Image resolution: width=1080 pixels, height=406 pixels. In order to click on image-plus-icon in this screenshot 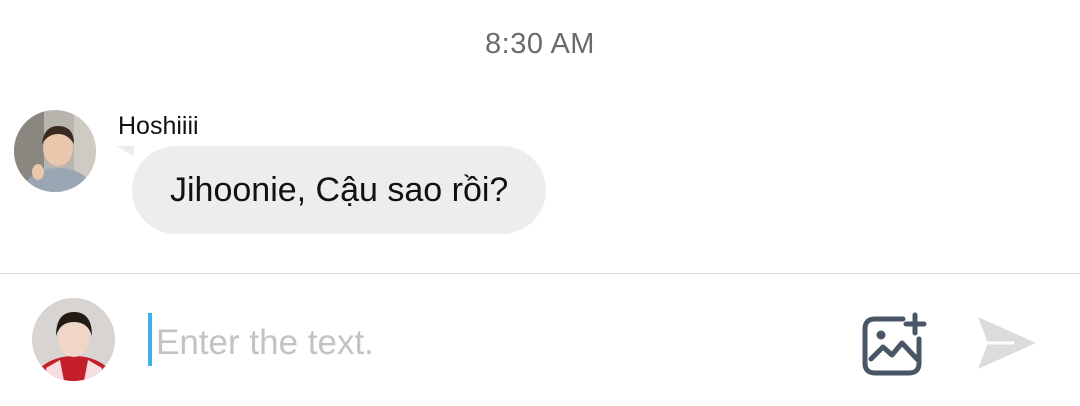, I will do `click(894, 344)`.